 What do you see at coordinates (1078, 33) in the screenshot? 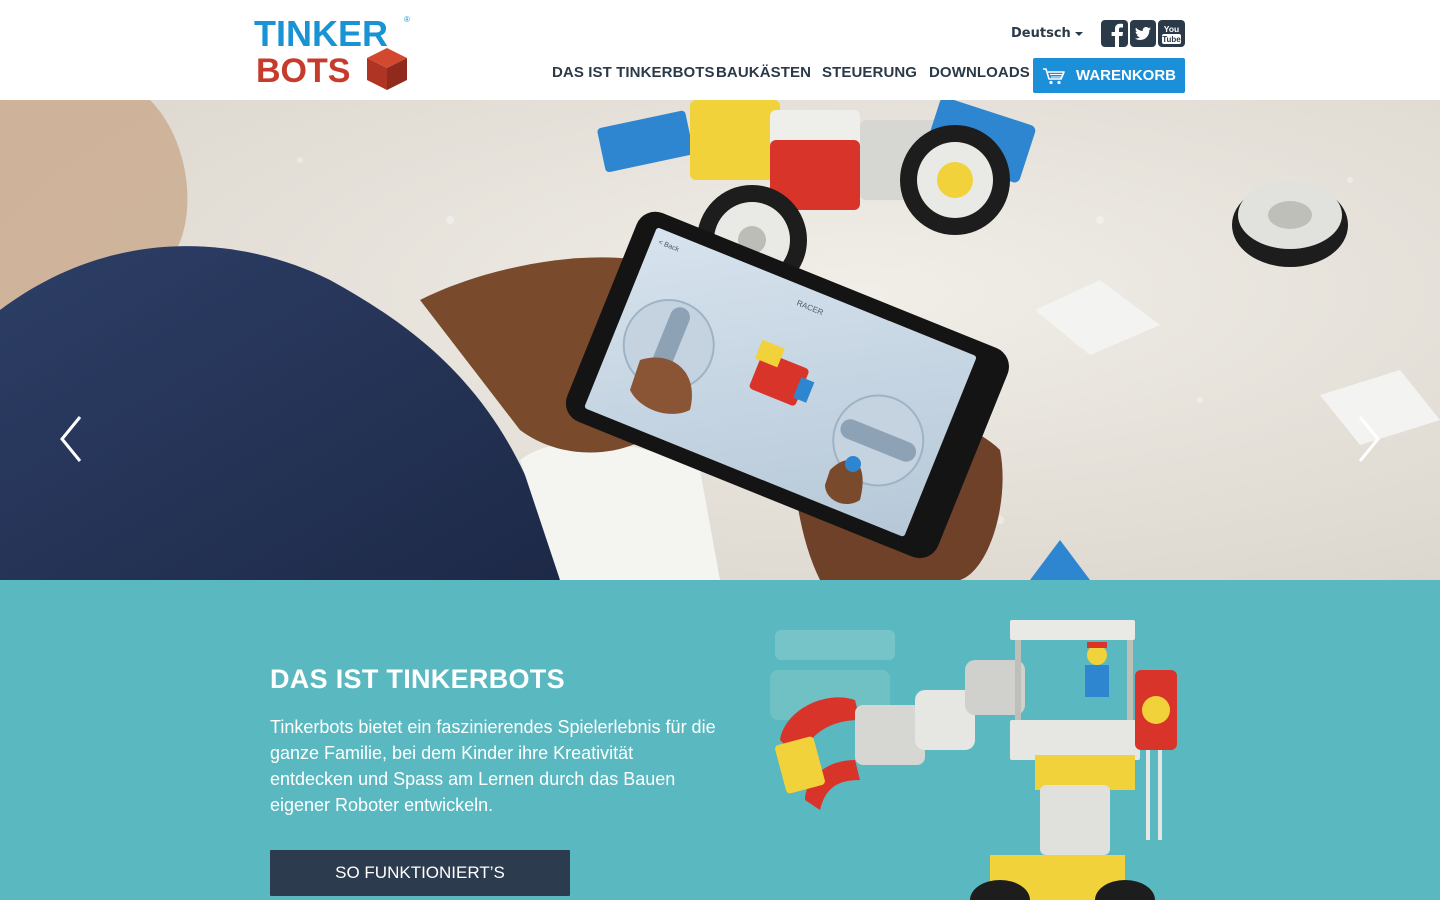
I see `caret-down-icon` at bounding box center [1078, 33].